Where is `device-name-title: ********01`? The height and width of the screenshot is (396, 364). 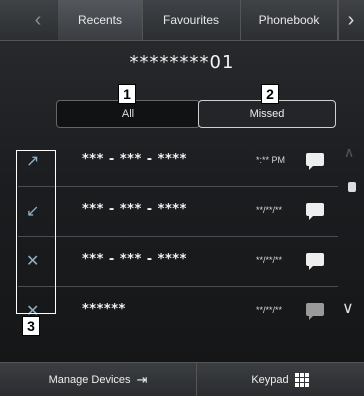
device-name-title: ********01 is located at coordinates (182, 62).